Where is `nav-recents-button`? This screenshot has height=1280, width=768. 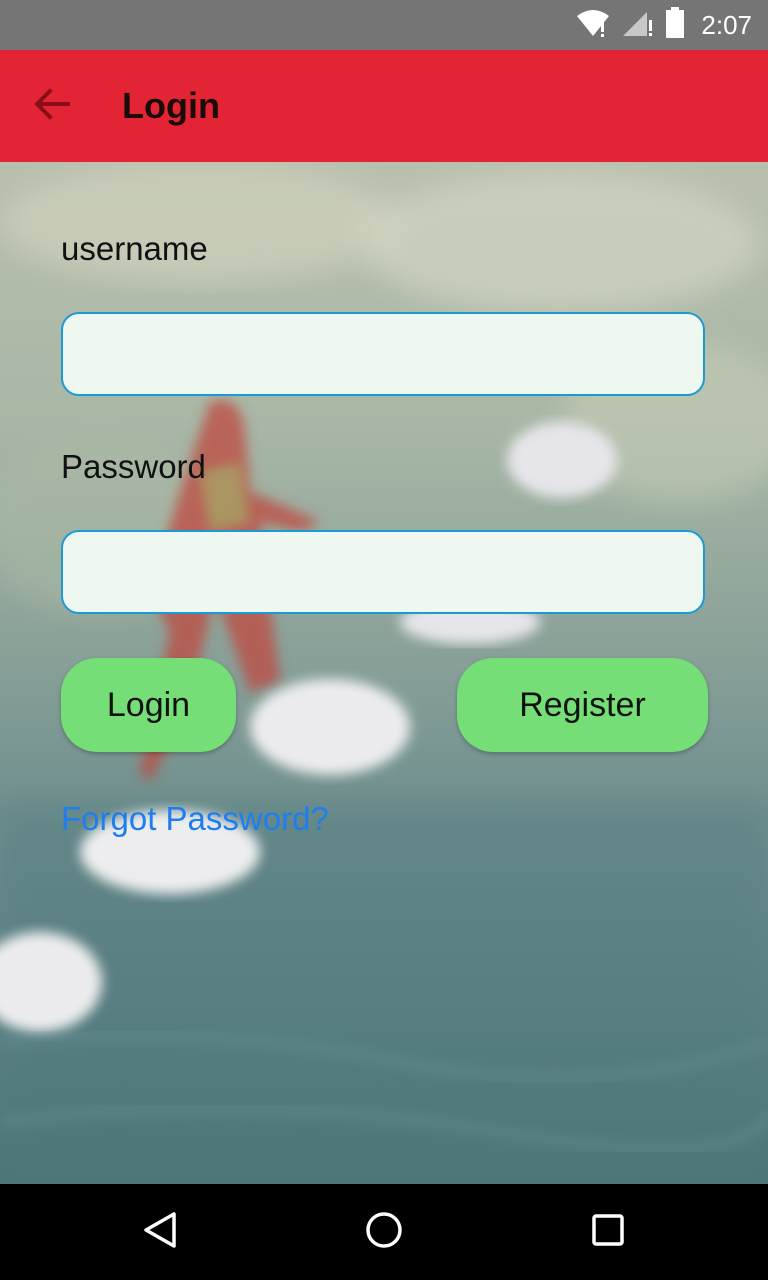
nav-recents-button is located at coordinates (608, 1232).